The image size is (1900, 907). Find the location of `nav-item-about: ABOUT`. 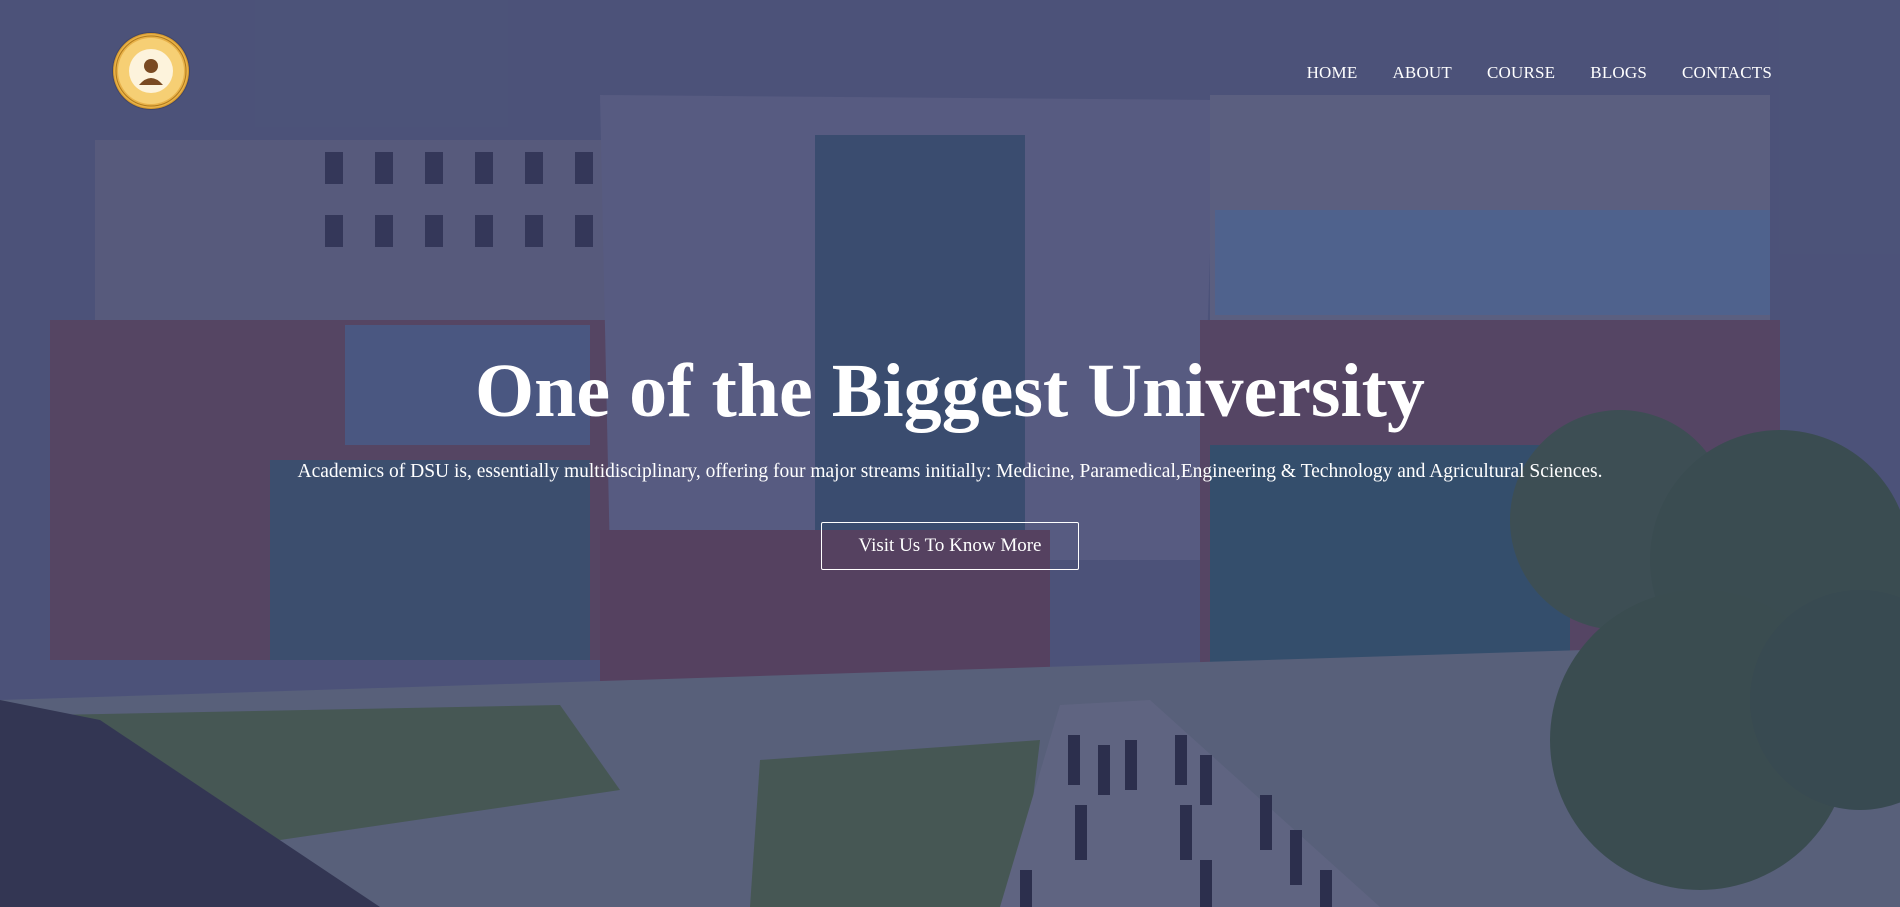

nav-item-about: ABOUT is located at coordinates (1422, 73).